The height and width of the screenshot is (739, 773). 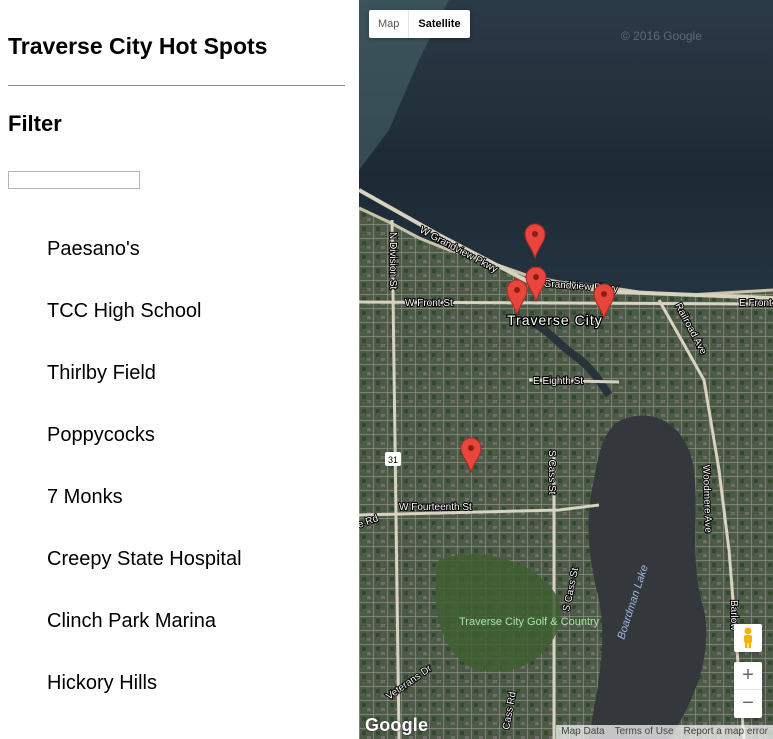 What do you see at coordinates (644, 732) in the screenshot?
I see `terms-of-use-link: Terms of Use` at bounding box center [644, 732].